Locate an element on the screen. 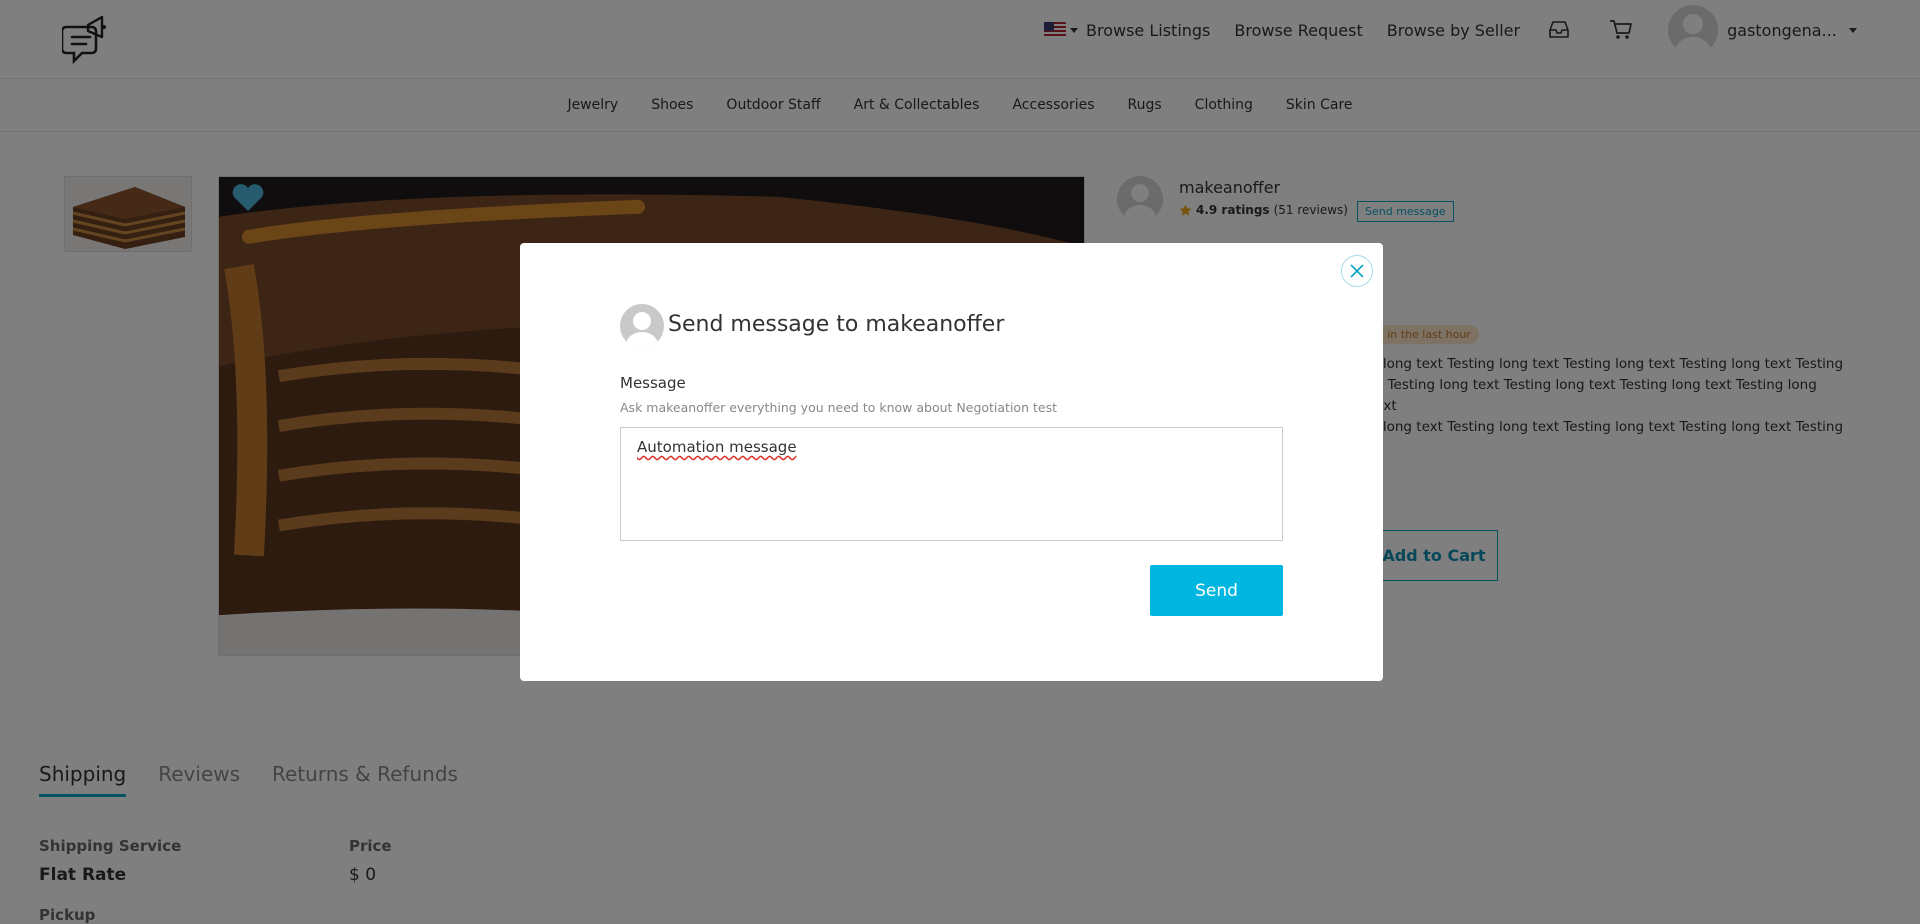 Image resolution: width=1920 pixels, height=924 pixels. message-label: Message is located at coordinates (653, 383).